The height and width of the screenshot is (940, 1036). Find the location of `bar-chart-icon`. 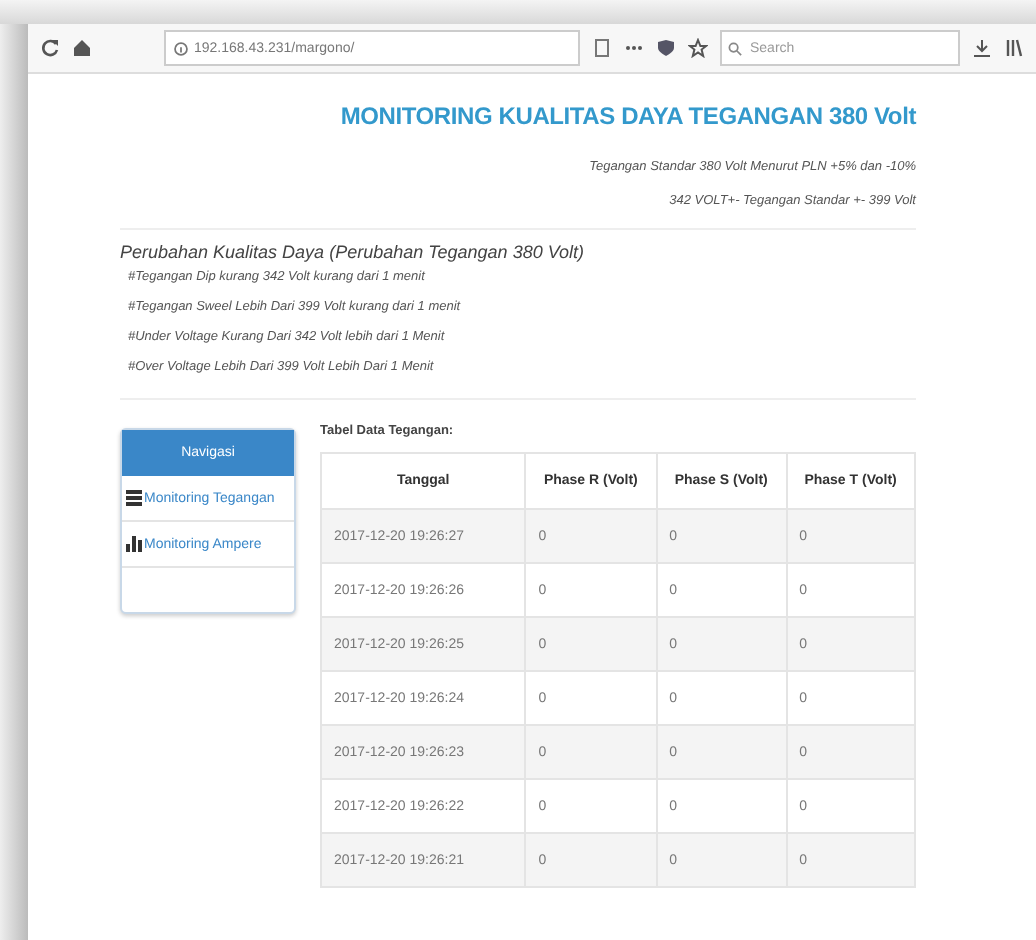

bar-chart-icon is located at coordinates (134, 544).